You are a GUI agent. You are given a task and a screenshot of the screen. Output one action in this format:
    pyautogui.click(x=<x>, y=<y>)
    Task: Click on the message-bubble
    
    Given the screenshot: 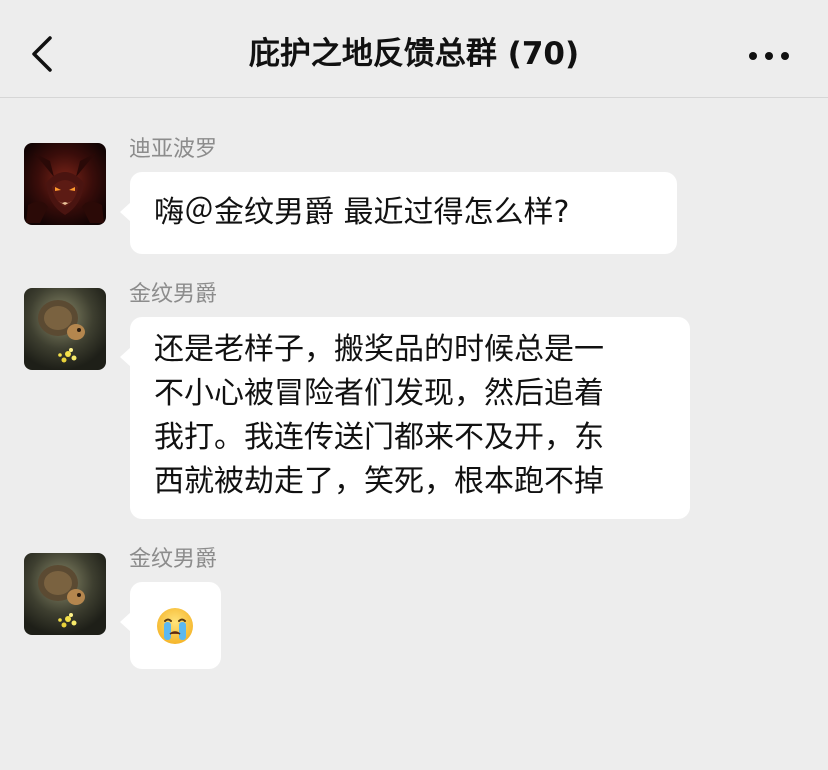 What is the action you would take?
    pyautogui.click(x=170, y=625)
    